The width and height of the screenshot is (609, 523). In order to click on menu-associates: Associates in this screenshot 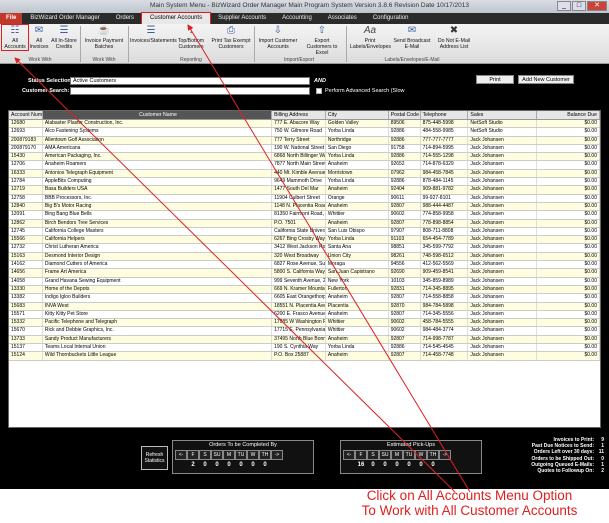, I will do `click(342, 18)`.